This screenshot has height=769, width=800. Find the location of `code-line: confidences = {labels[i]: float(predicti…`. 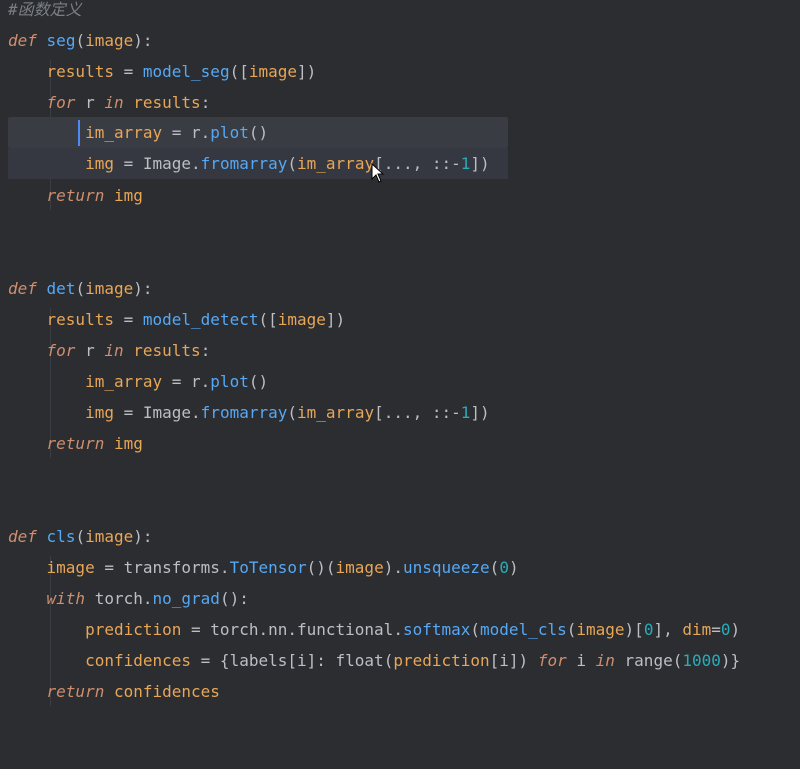

code-line: confidences = {labels[i]: float(predicti… is located at coordinates (370, 660).